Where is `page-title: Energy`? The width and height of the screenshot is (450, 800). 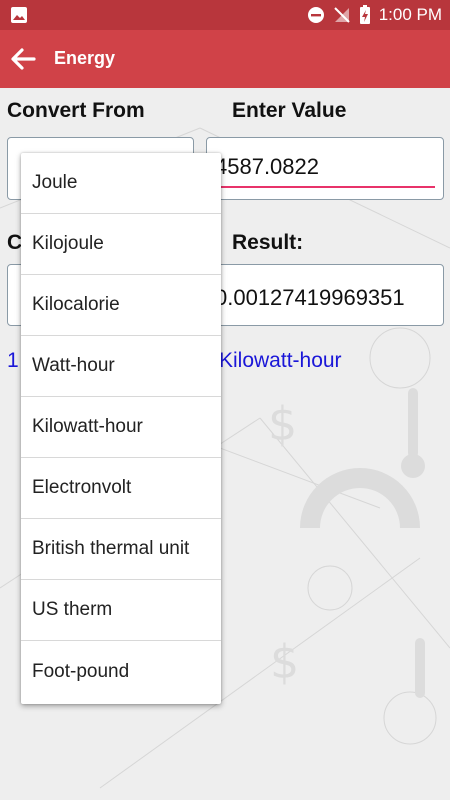 page-title: Energy is located at coordinates (85, 58).